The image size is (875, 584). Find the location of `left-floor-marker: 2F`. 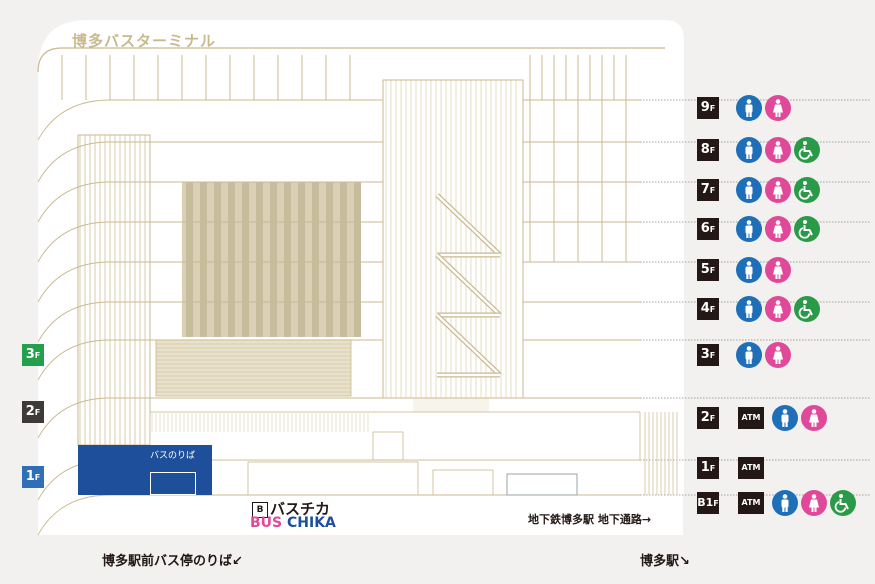

left-floor-marker: 2F is located at coordinates (33, 412).